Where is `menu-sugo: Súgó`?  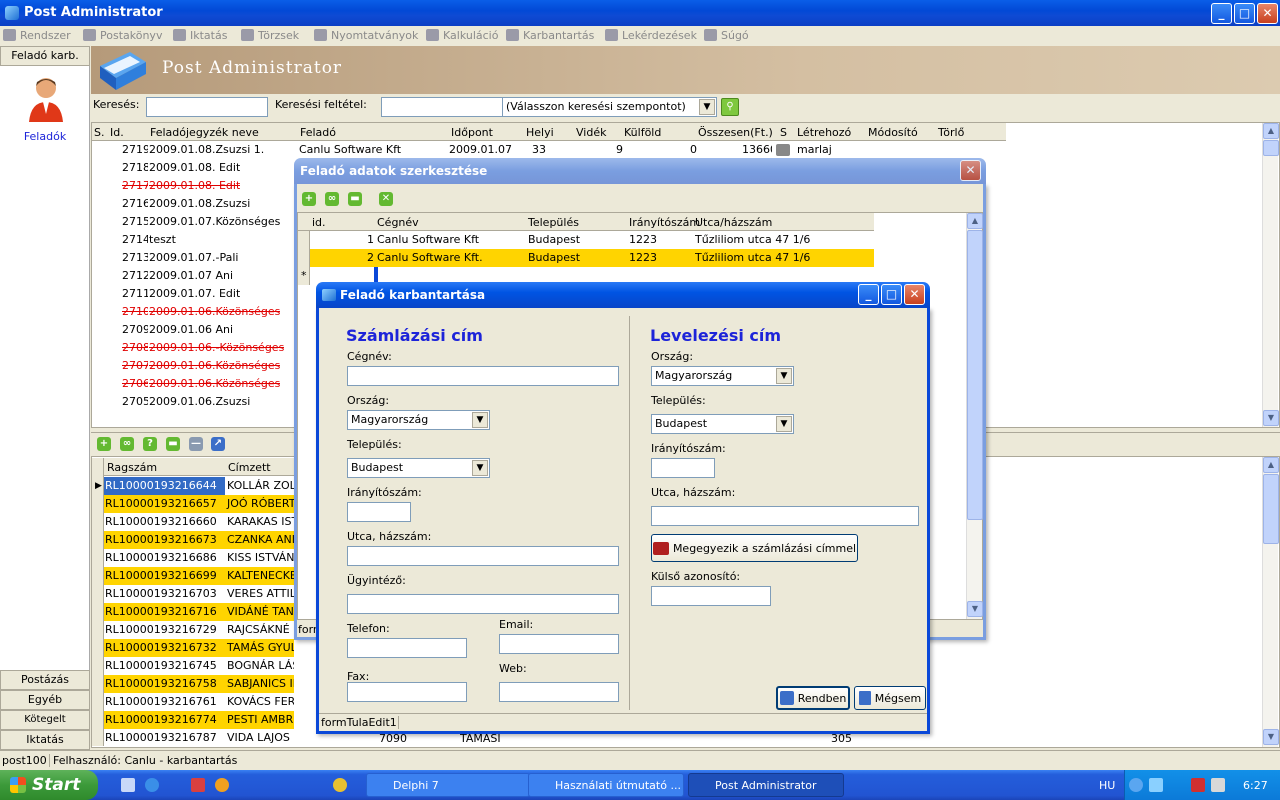 menu-sugo: Súgó is located at coordinates (726, 35).